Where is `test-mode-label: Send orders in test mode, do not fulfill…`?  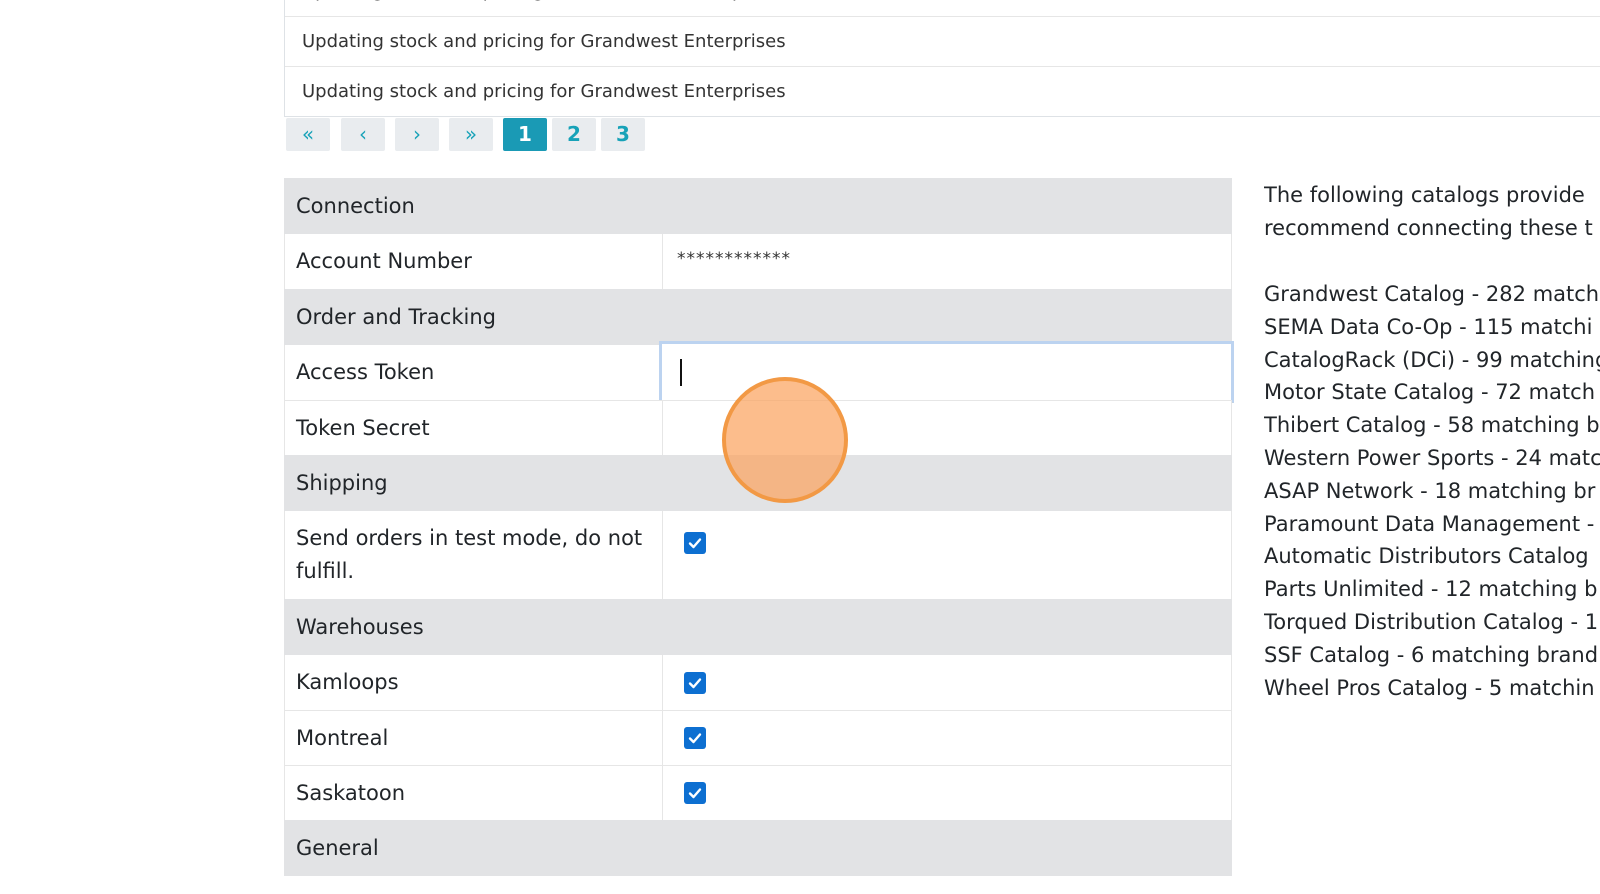
test-mode-label: Send orders in test mode, do not fulfill… is located at coordinates (474, 555).